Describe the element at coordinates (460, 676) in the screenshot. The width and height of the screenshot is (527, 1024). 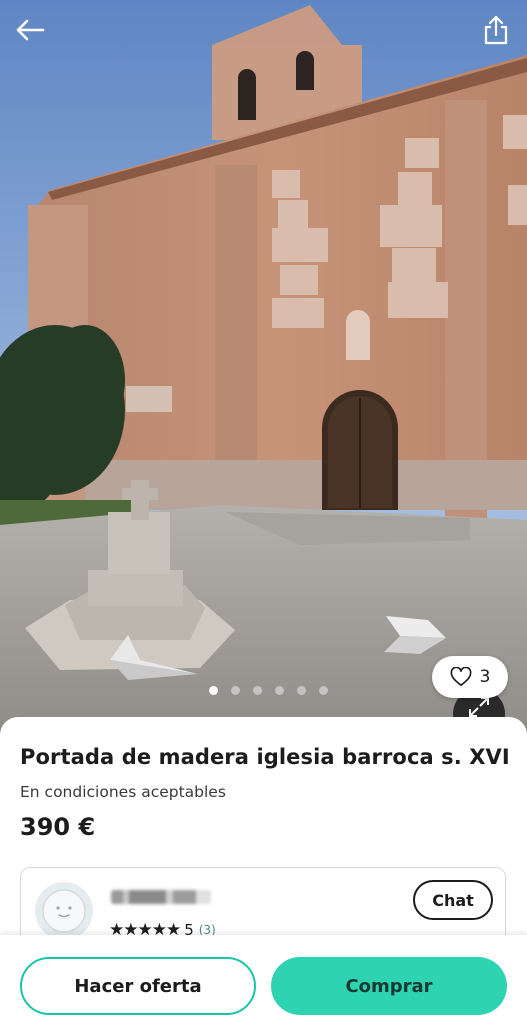
I see `heart-outline-icon` at that location.